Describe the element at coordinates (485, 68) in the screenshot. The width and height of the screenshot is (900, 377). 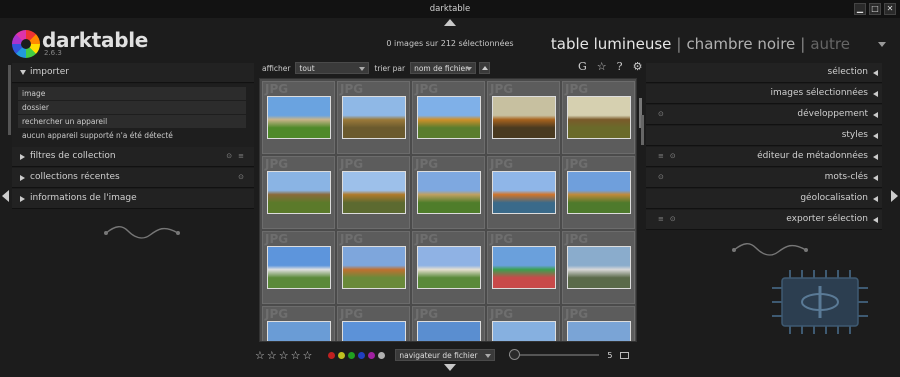
I see `sort-order-button` at that location.